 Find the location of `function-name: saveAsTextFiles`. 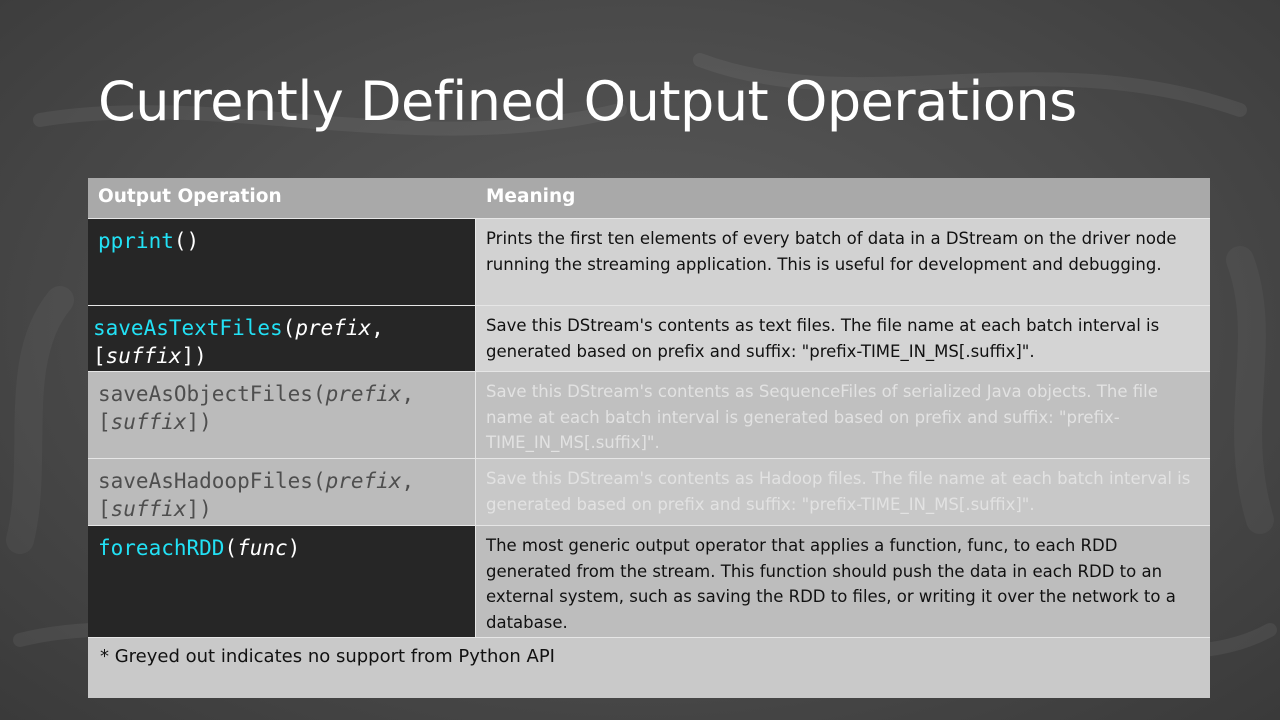

function-name: saveAsTextFiles is located at coordinates (188, 328).